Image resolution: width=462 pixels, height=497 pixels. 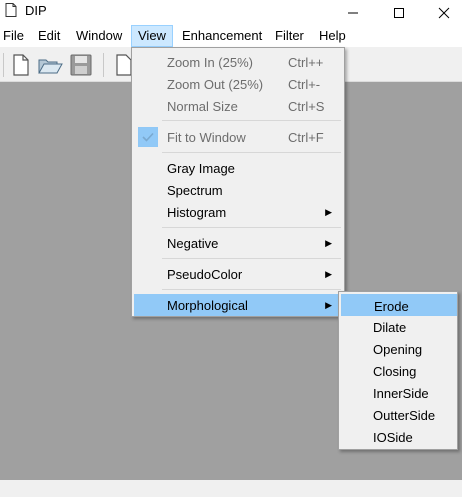 What do you see at coordinates (390, 327) in the screenshot?
I see `dilate-label: Dilate` at bounding box center [390, 327].